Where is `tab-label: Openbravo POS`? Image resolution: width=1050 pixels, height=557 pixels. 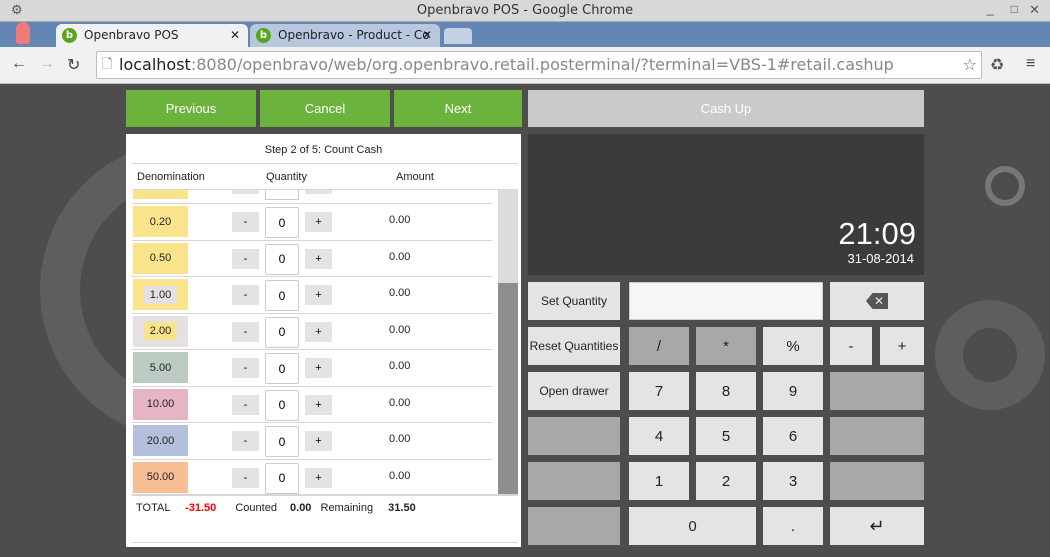 tab-label: Openbravo POS is located at coordinates (131, 35).